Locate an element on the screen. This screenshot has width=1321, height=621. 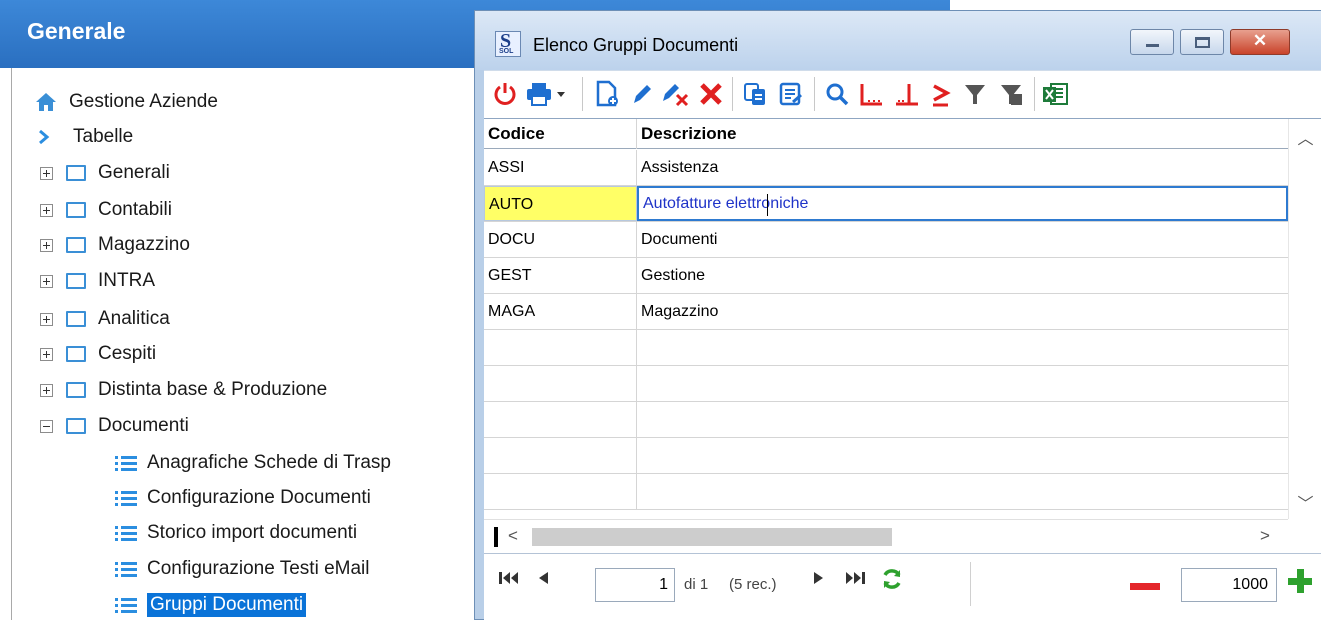
cell-codice: AUTO is located at coordinates (560, 203).